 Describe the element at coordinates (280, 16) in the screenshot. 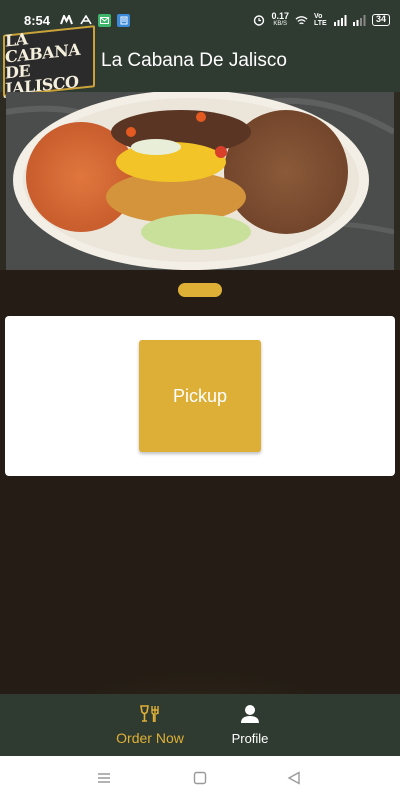

I see `net-speed-value: 0.17` at that location.